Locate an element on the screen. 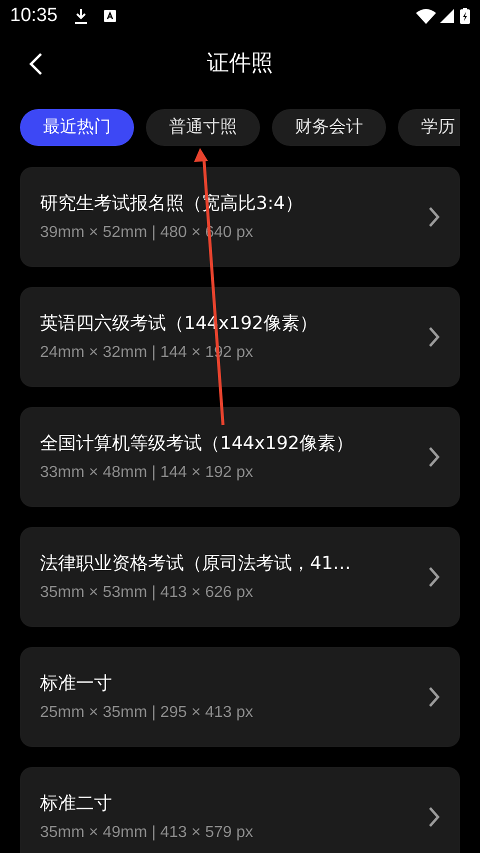 This screenshot has width=480, height=853. card-title: 标准二寸 is located at coordinates (76, 804).